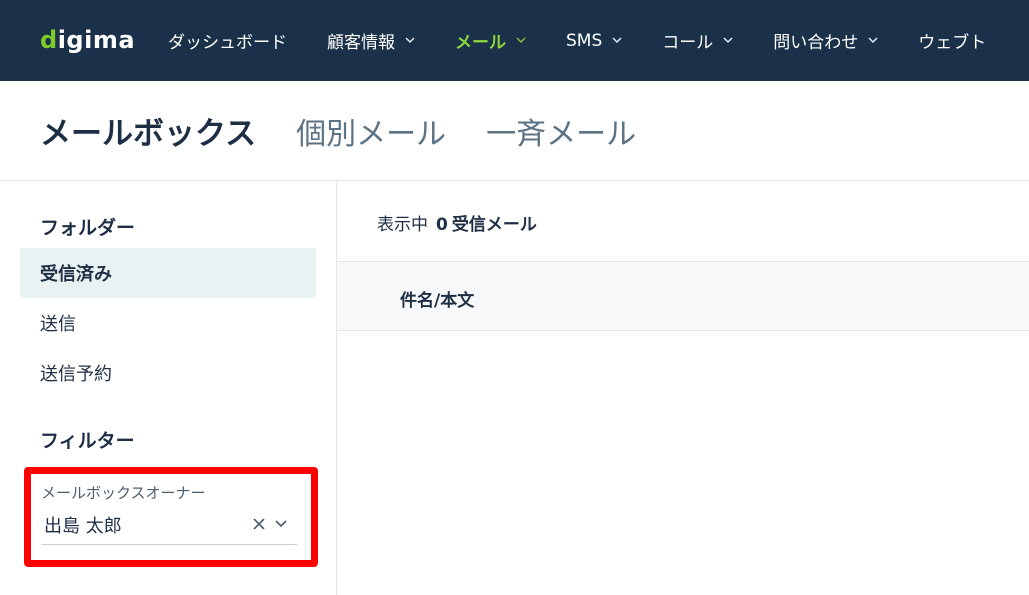 The height and width of the screenshot is (595, 1029). I want to click on nav-item-label: ウェブト, so click(952, 43).